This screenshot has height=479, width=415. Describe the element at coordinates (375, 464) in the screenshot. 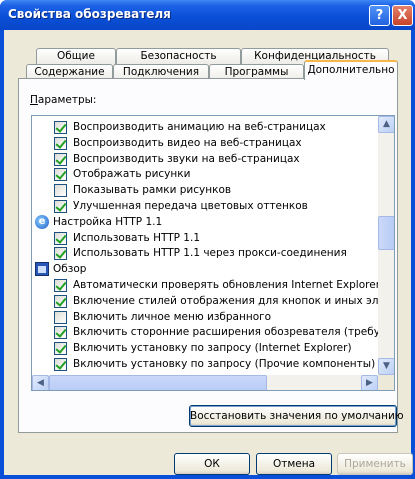

I see `apply-button: Применить` at that location.